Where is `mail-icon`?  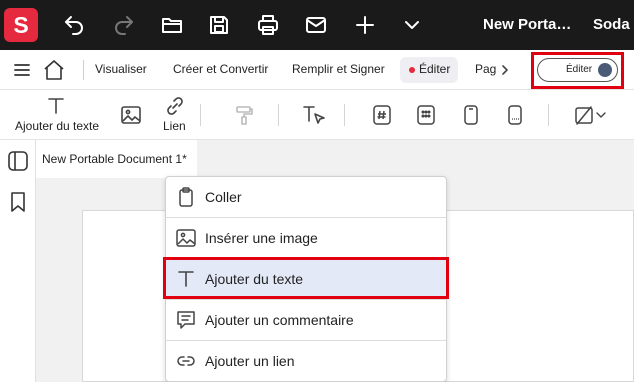
mail-icon is located at coordinates (316, 25).